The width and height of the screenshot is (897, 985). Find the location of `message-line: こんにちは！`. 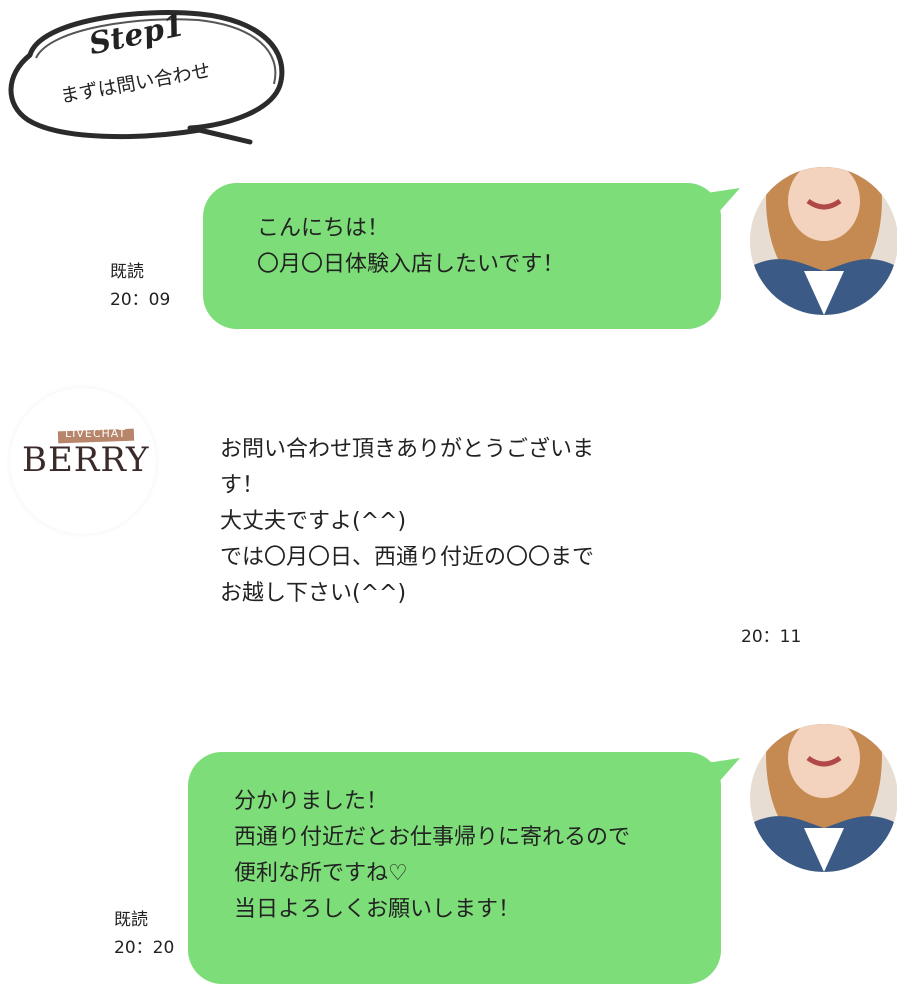

message-line: こんにちは！ is located at coordinates (323, 228).